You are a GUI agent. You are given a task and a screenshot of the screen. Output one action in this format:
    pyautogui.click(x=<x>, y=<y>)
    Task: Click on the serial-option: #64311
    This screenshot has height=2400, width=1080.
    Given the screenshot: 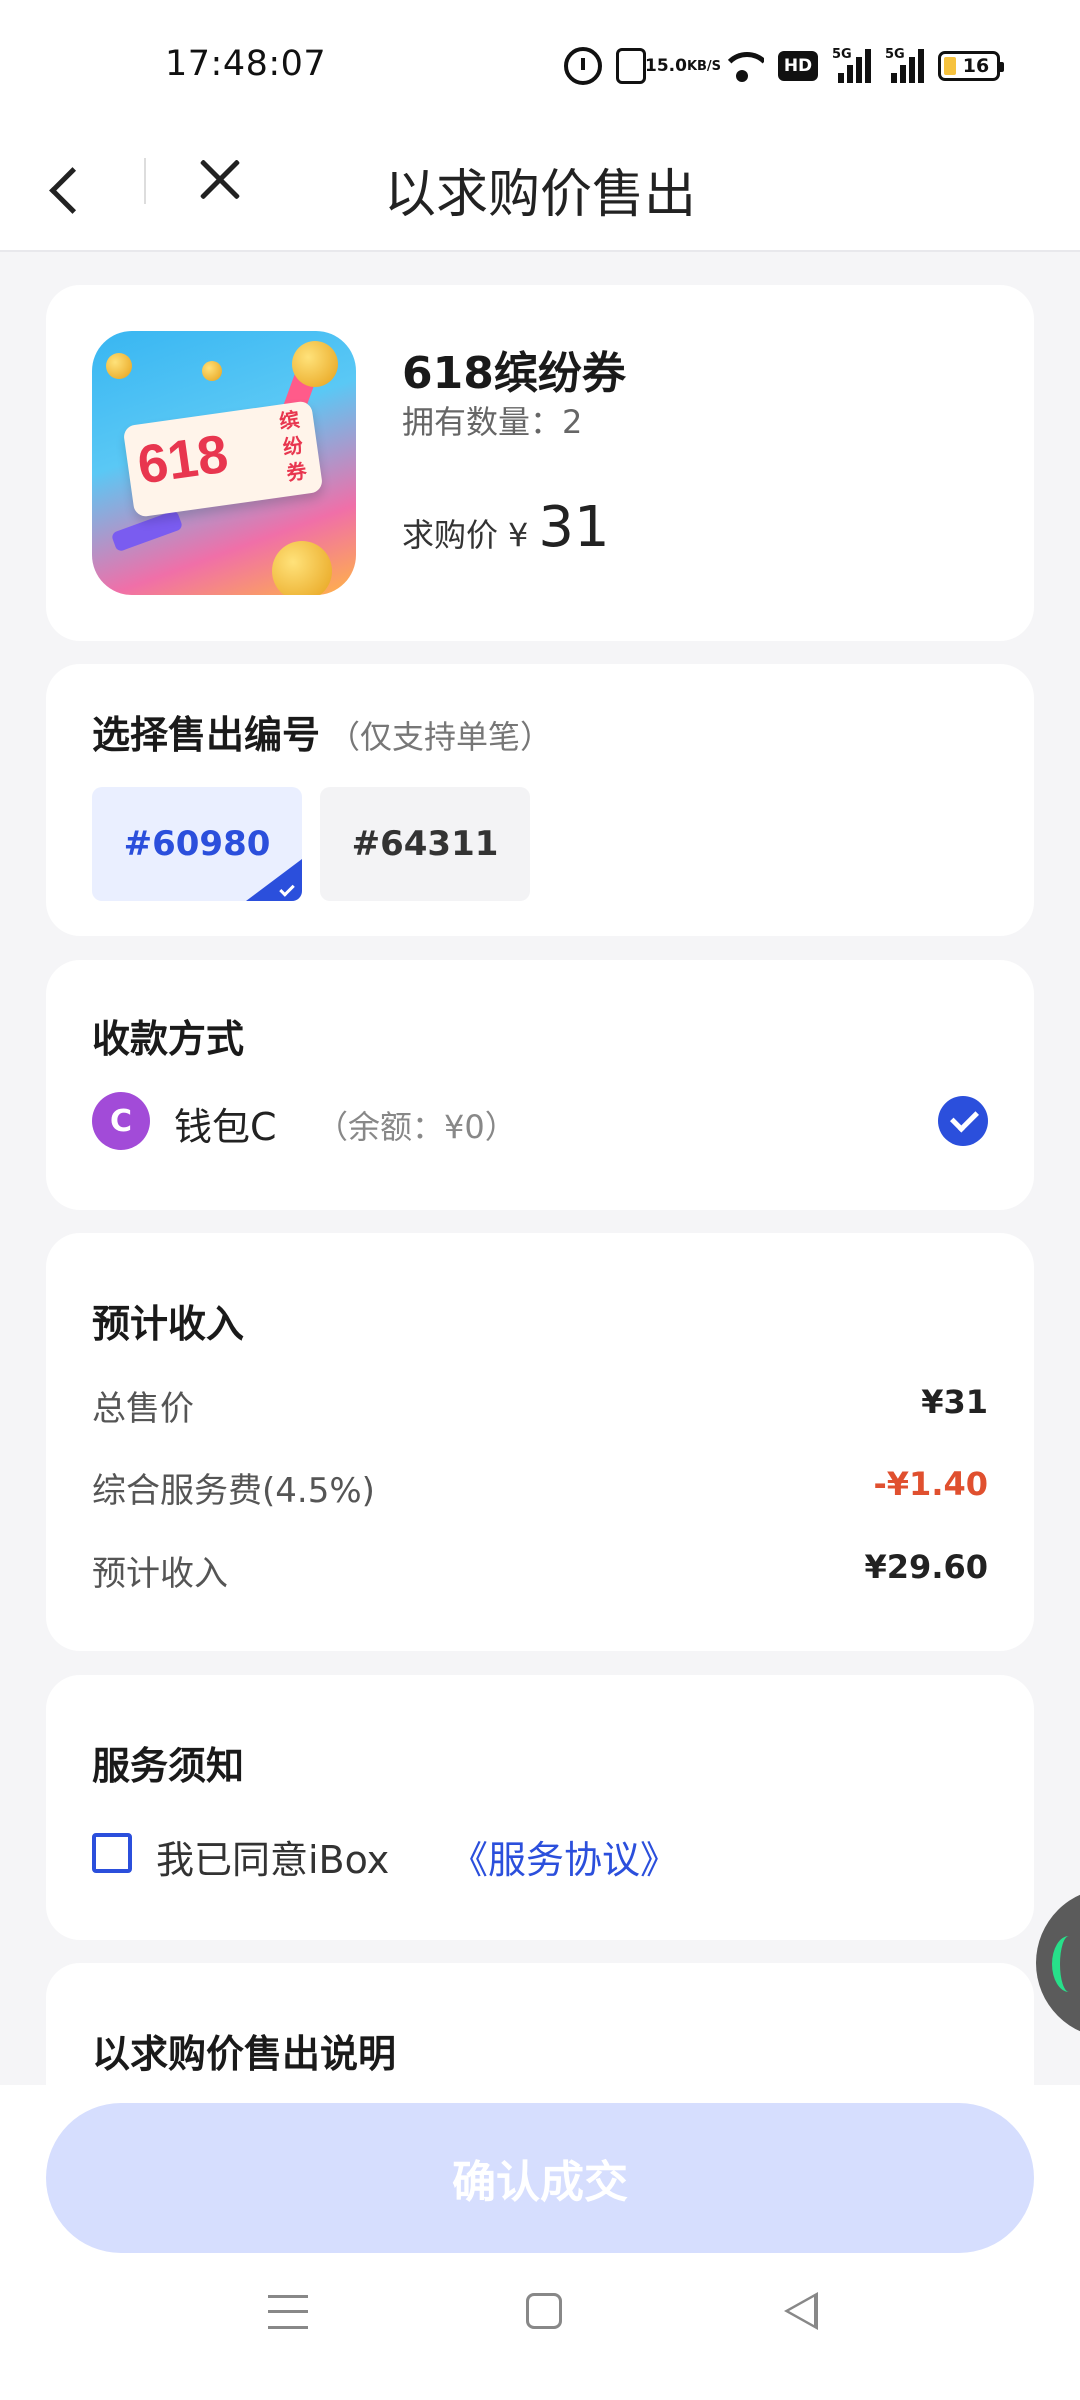 What is the action you would take?
    pyautogui.click(x=425, y=844)
    